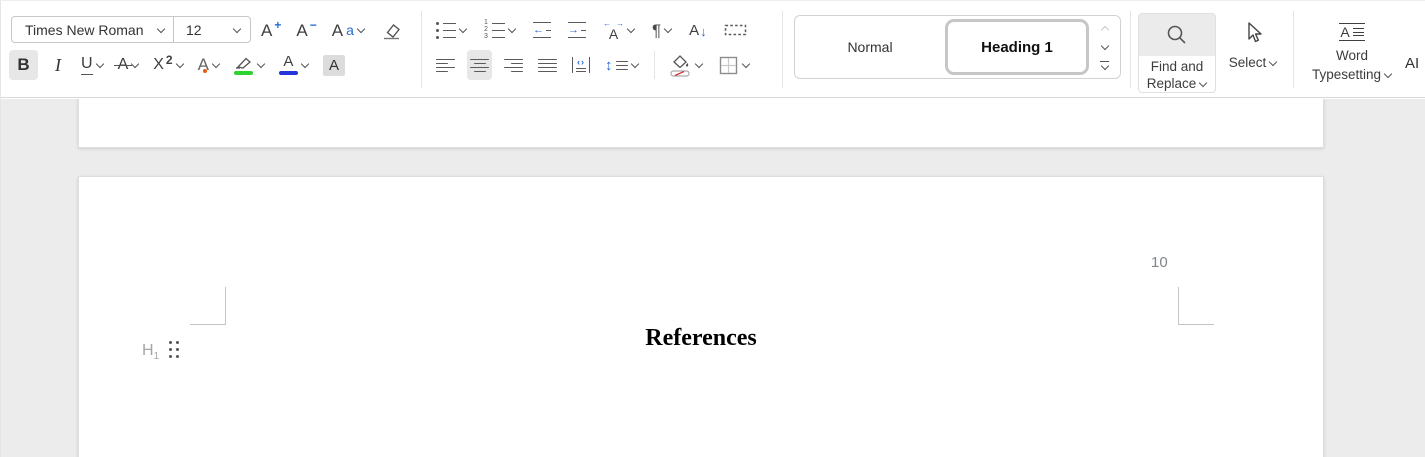 This screenshot has height=457, width=1425. Describe the element at coordinates (84, 29) in the screenshot. I see `font-name-value: Times New Roman` at that location.